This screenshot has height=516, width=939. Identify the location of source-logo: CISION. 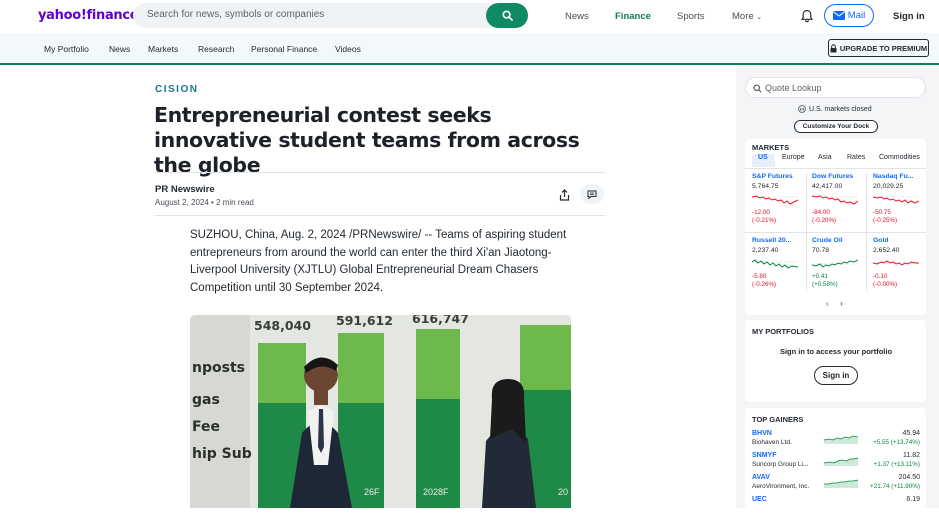
(176, 89).